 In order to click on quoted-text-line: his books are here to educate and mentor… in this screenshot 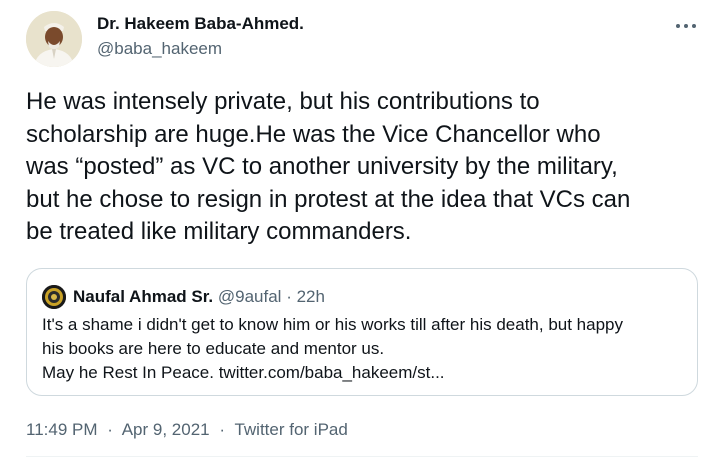, I will do `click(213, 348)`.